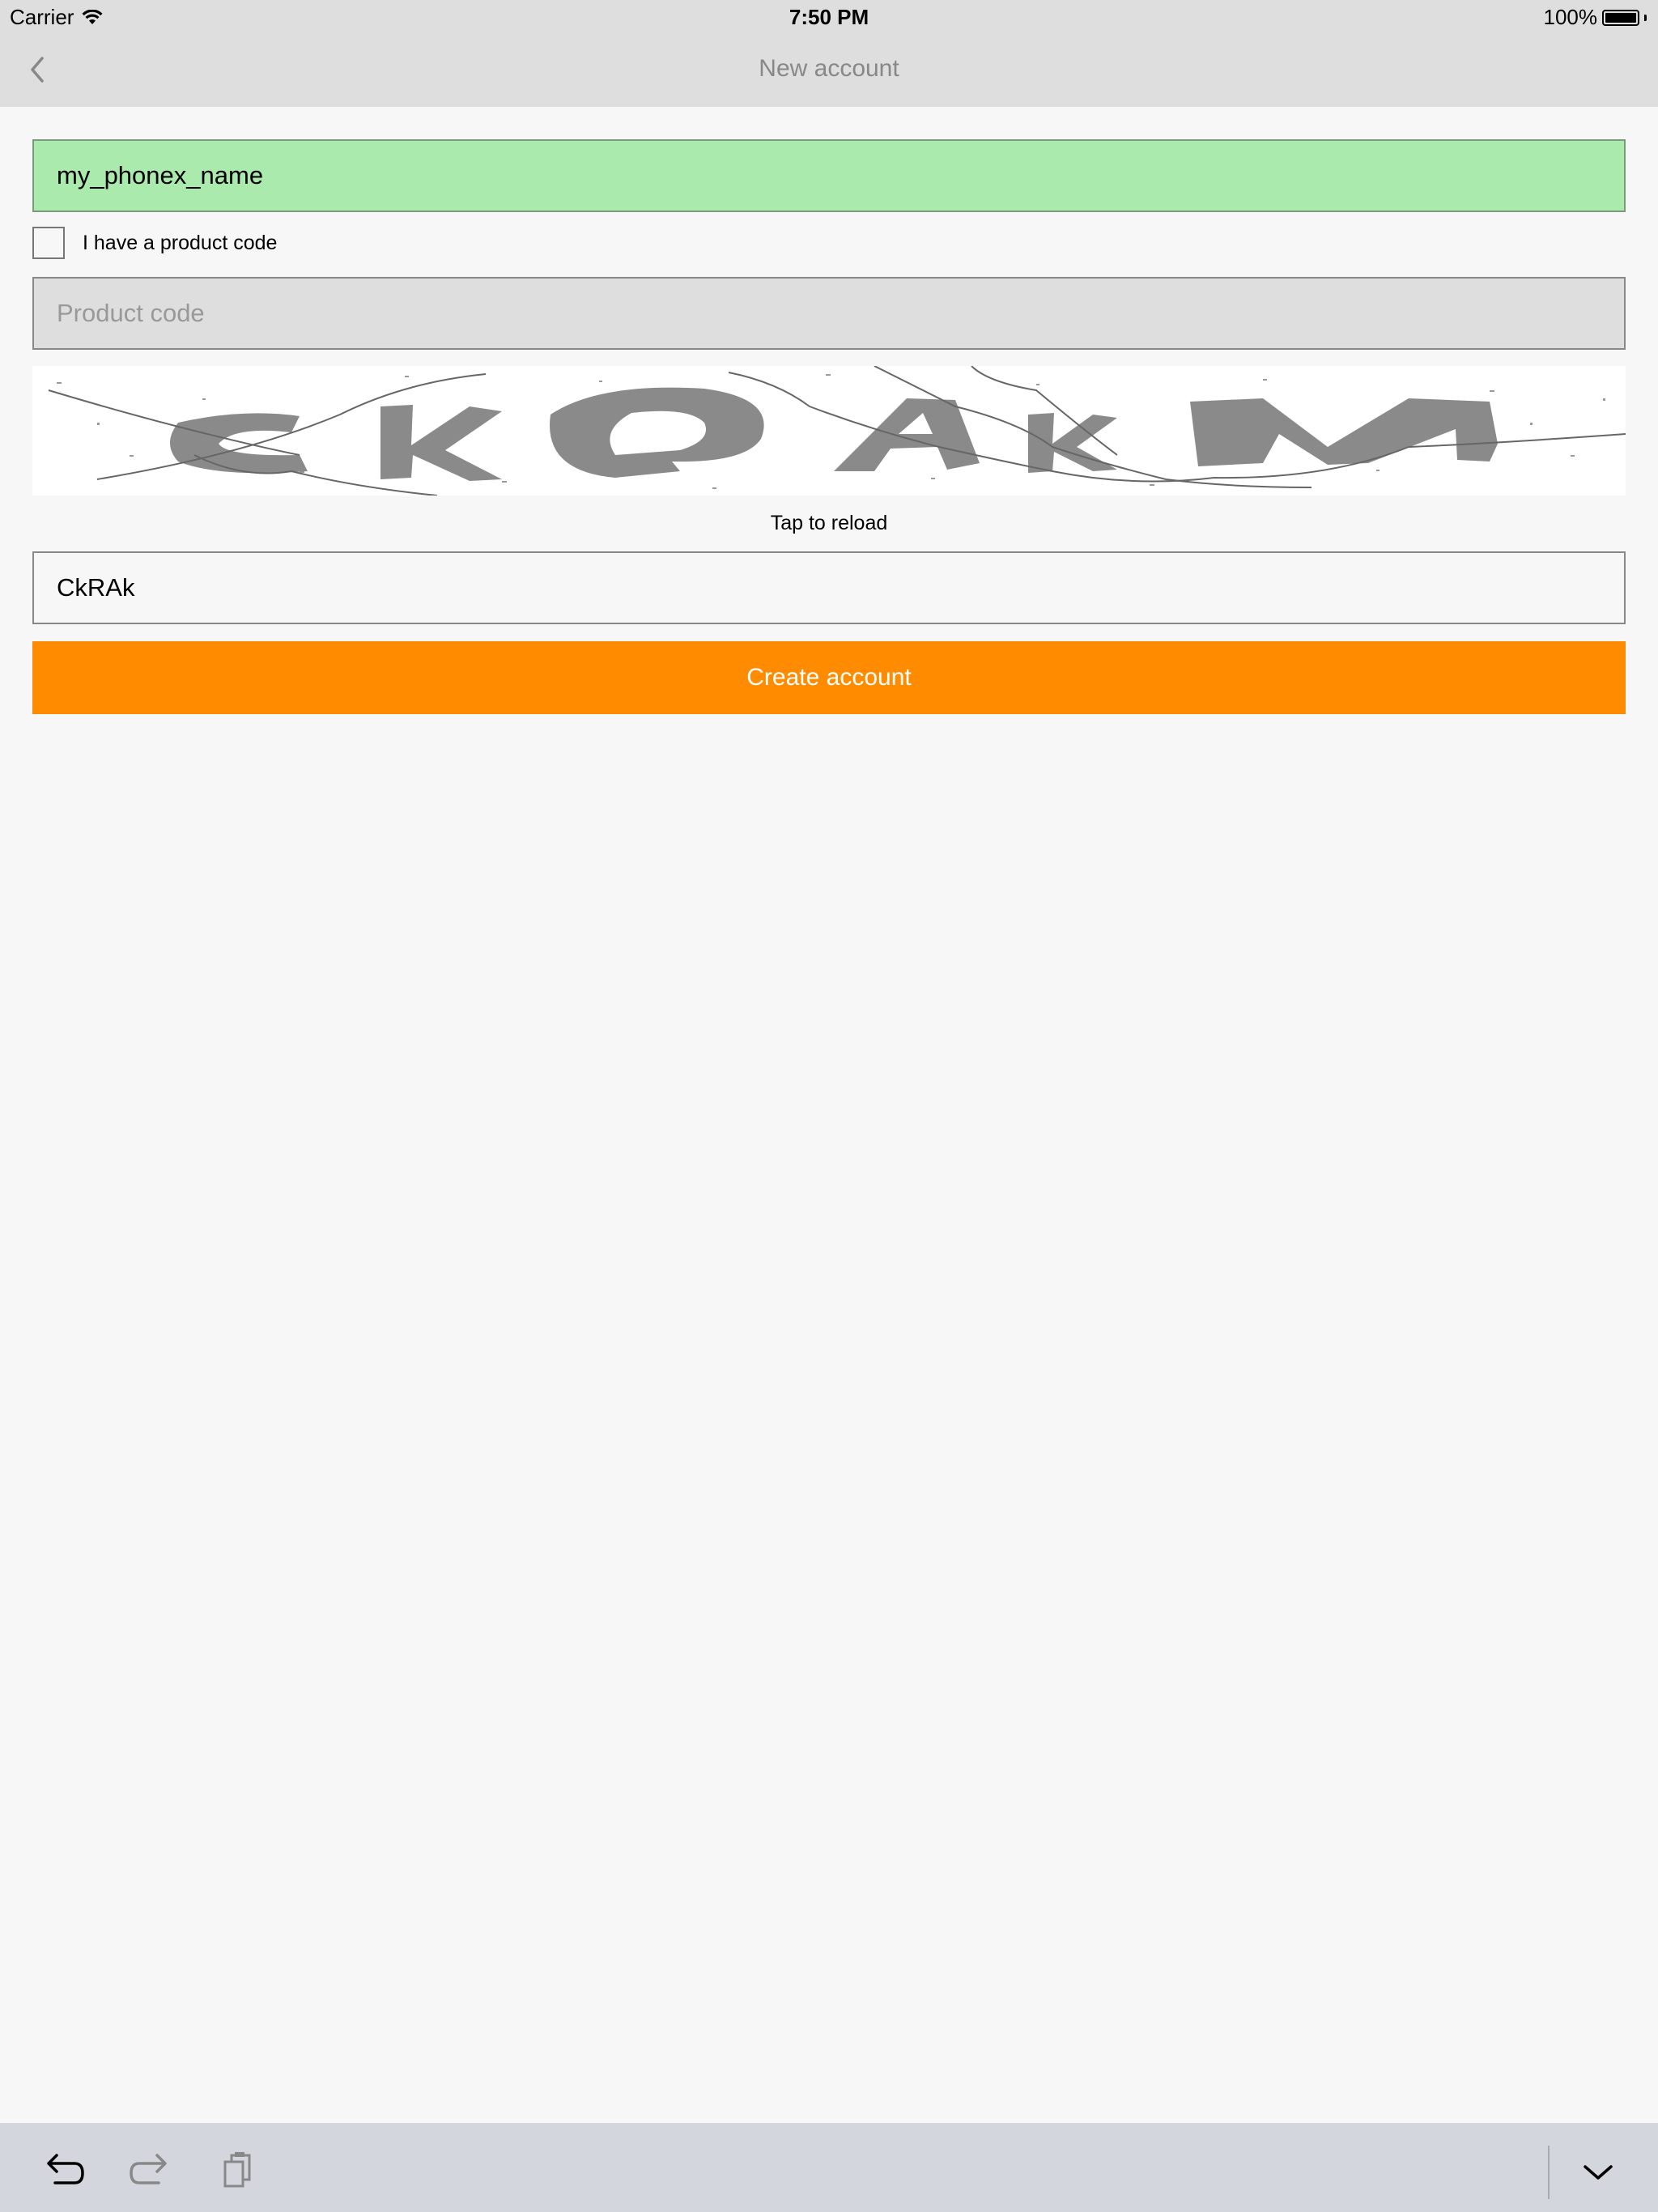 This screenshot has height=2212, width=1658. I want to click on status-bar: Carrier 7:50 PM 100%, so click(829, 16).